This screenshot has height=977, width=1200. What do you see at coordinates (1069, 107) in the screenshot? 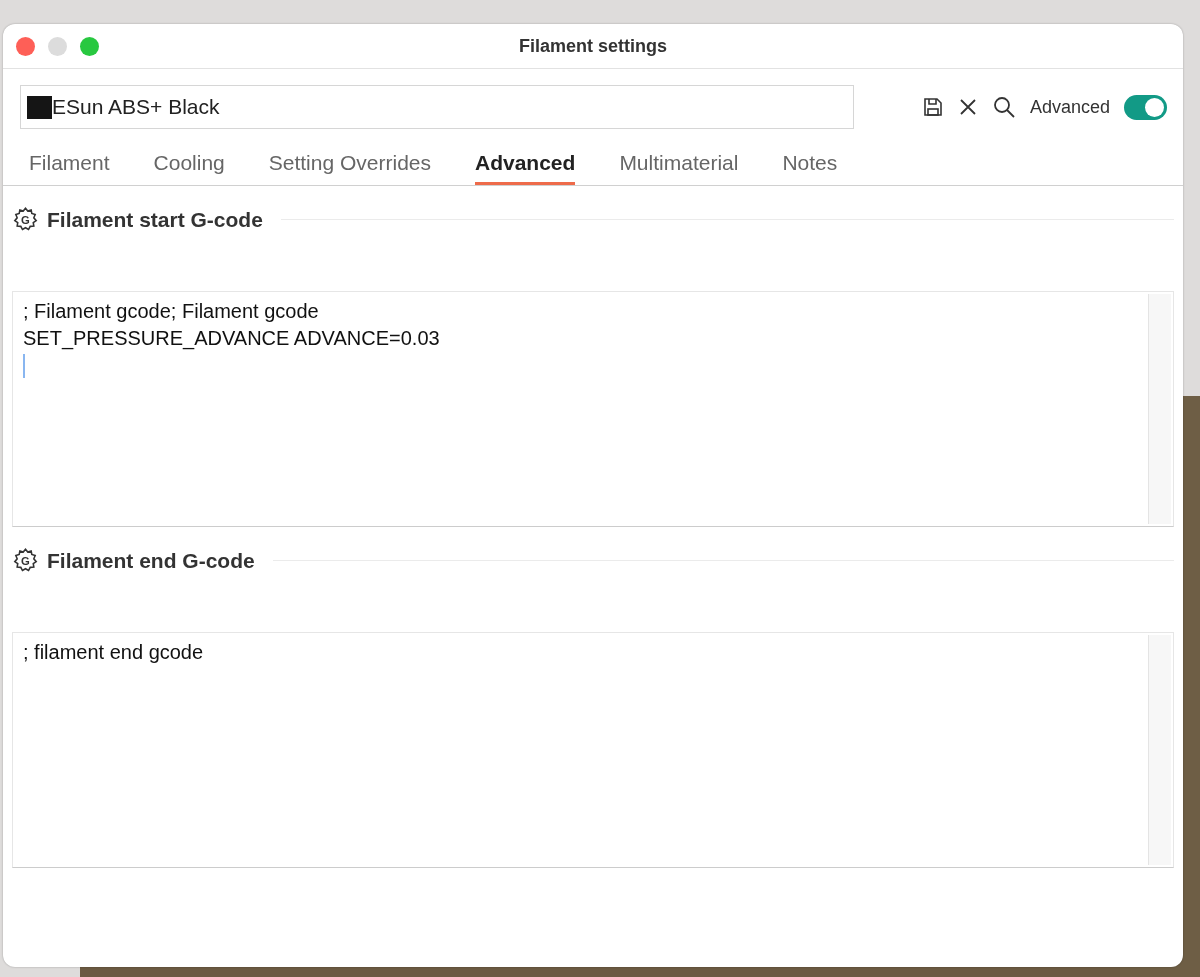
I see `advanced-label: Advanced` at bounding box center [1069, 107].